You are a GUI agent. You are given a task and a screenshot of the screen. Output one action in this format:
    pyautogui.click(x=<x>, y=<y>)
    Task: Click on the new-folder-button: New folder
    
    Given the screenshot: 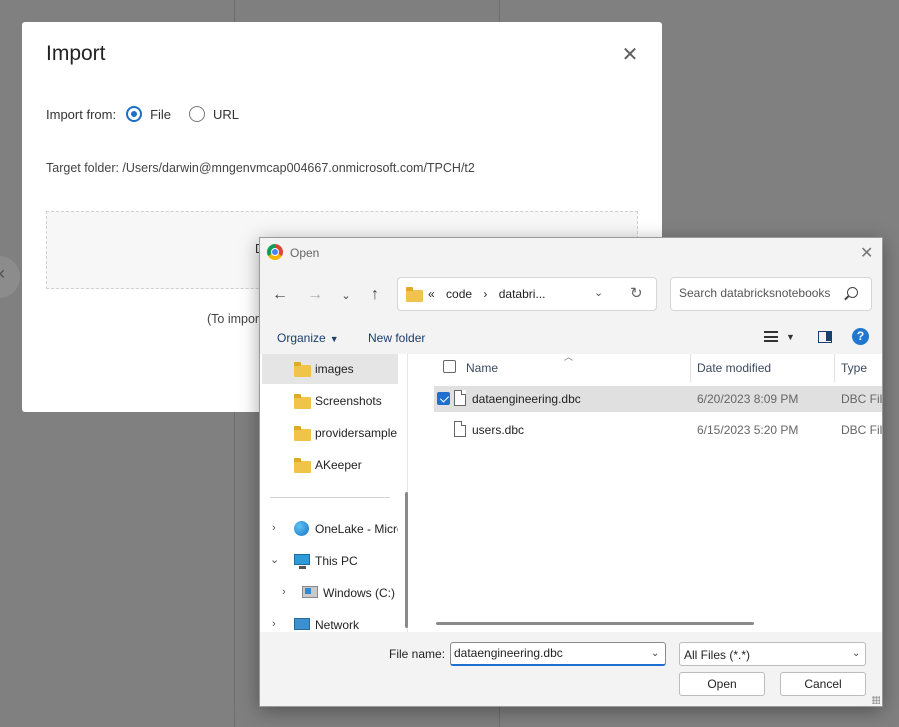 What is the action you would take?
    pyautogui.click(x=396, y=338)
    